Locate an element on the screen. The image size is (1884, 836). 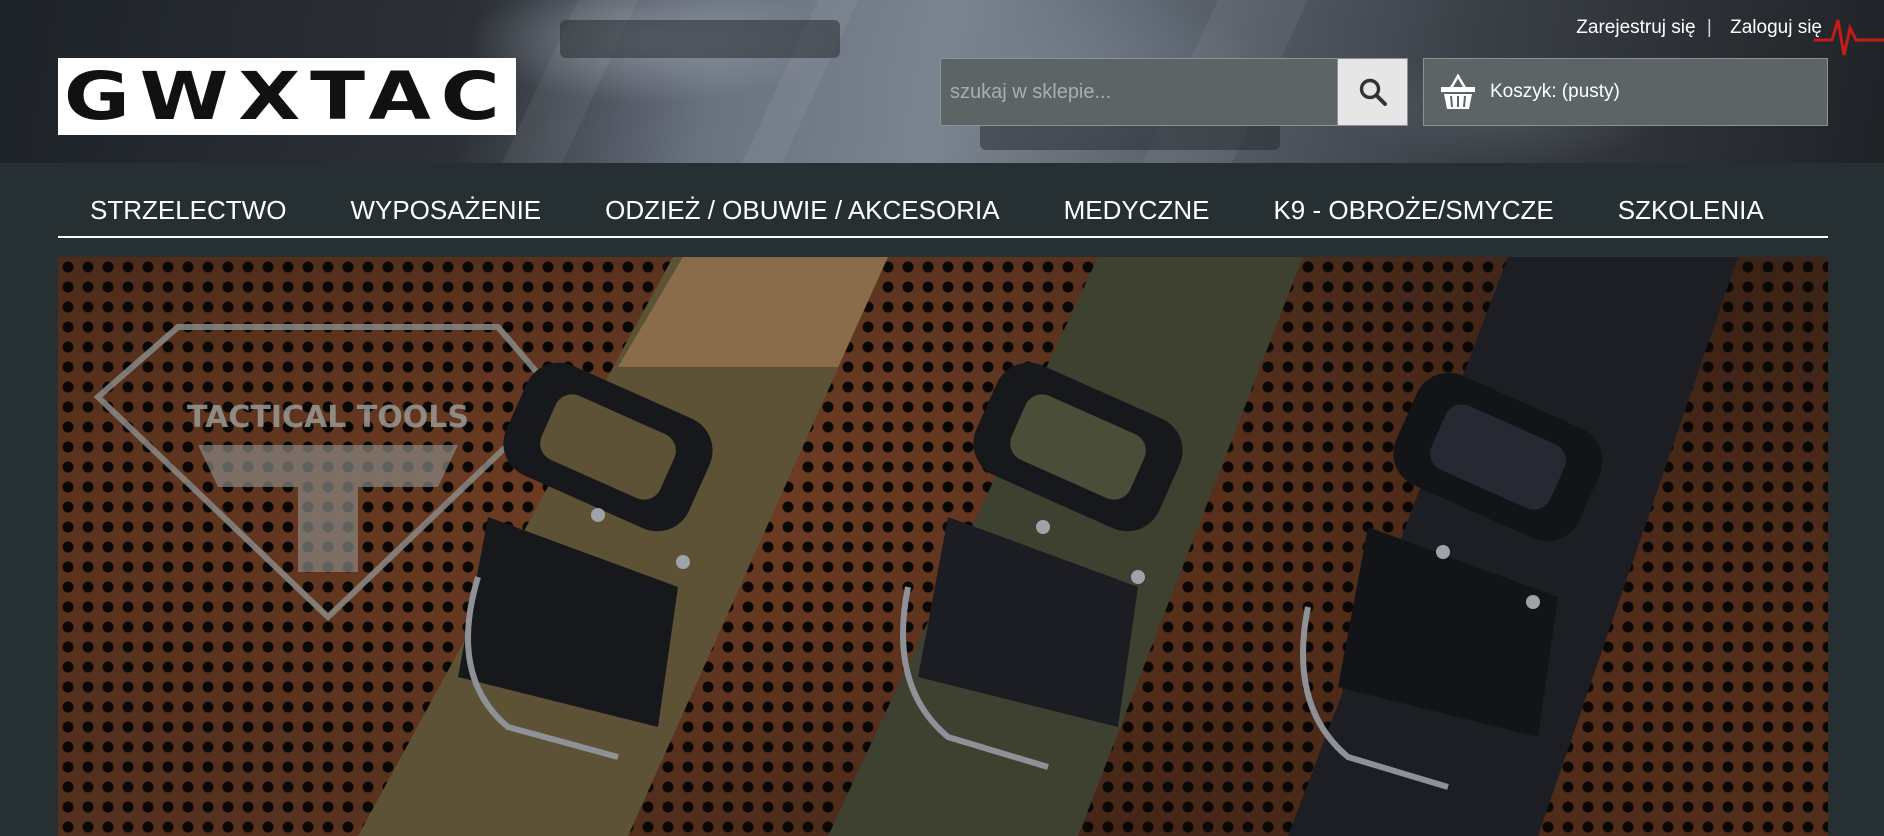
register-link: Zarejestruj się is located at coordinates (1635, 27).